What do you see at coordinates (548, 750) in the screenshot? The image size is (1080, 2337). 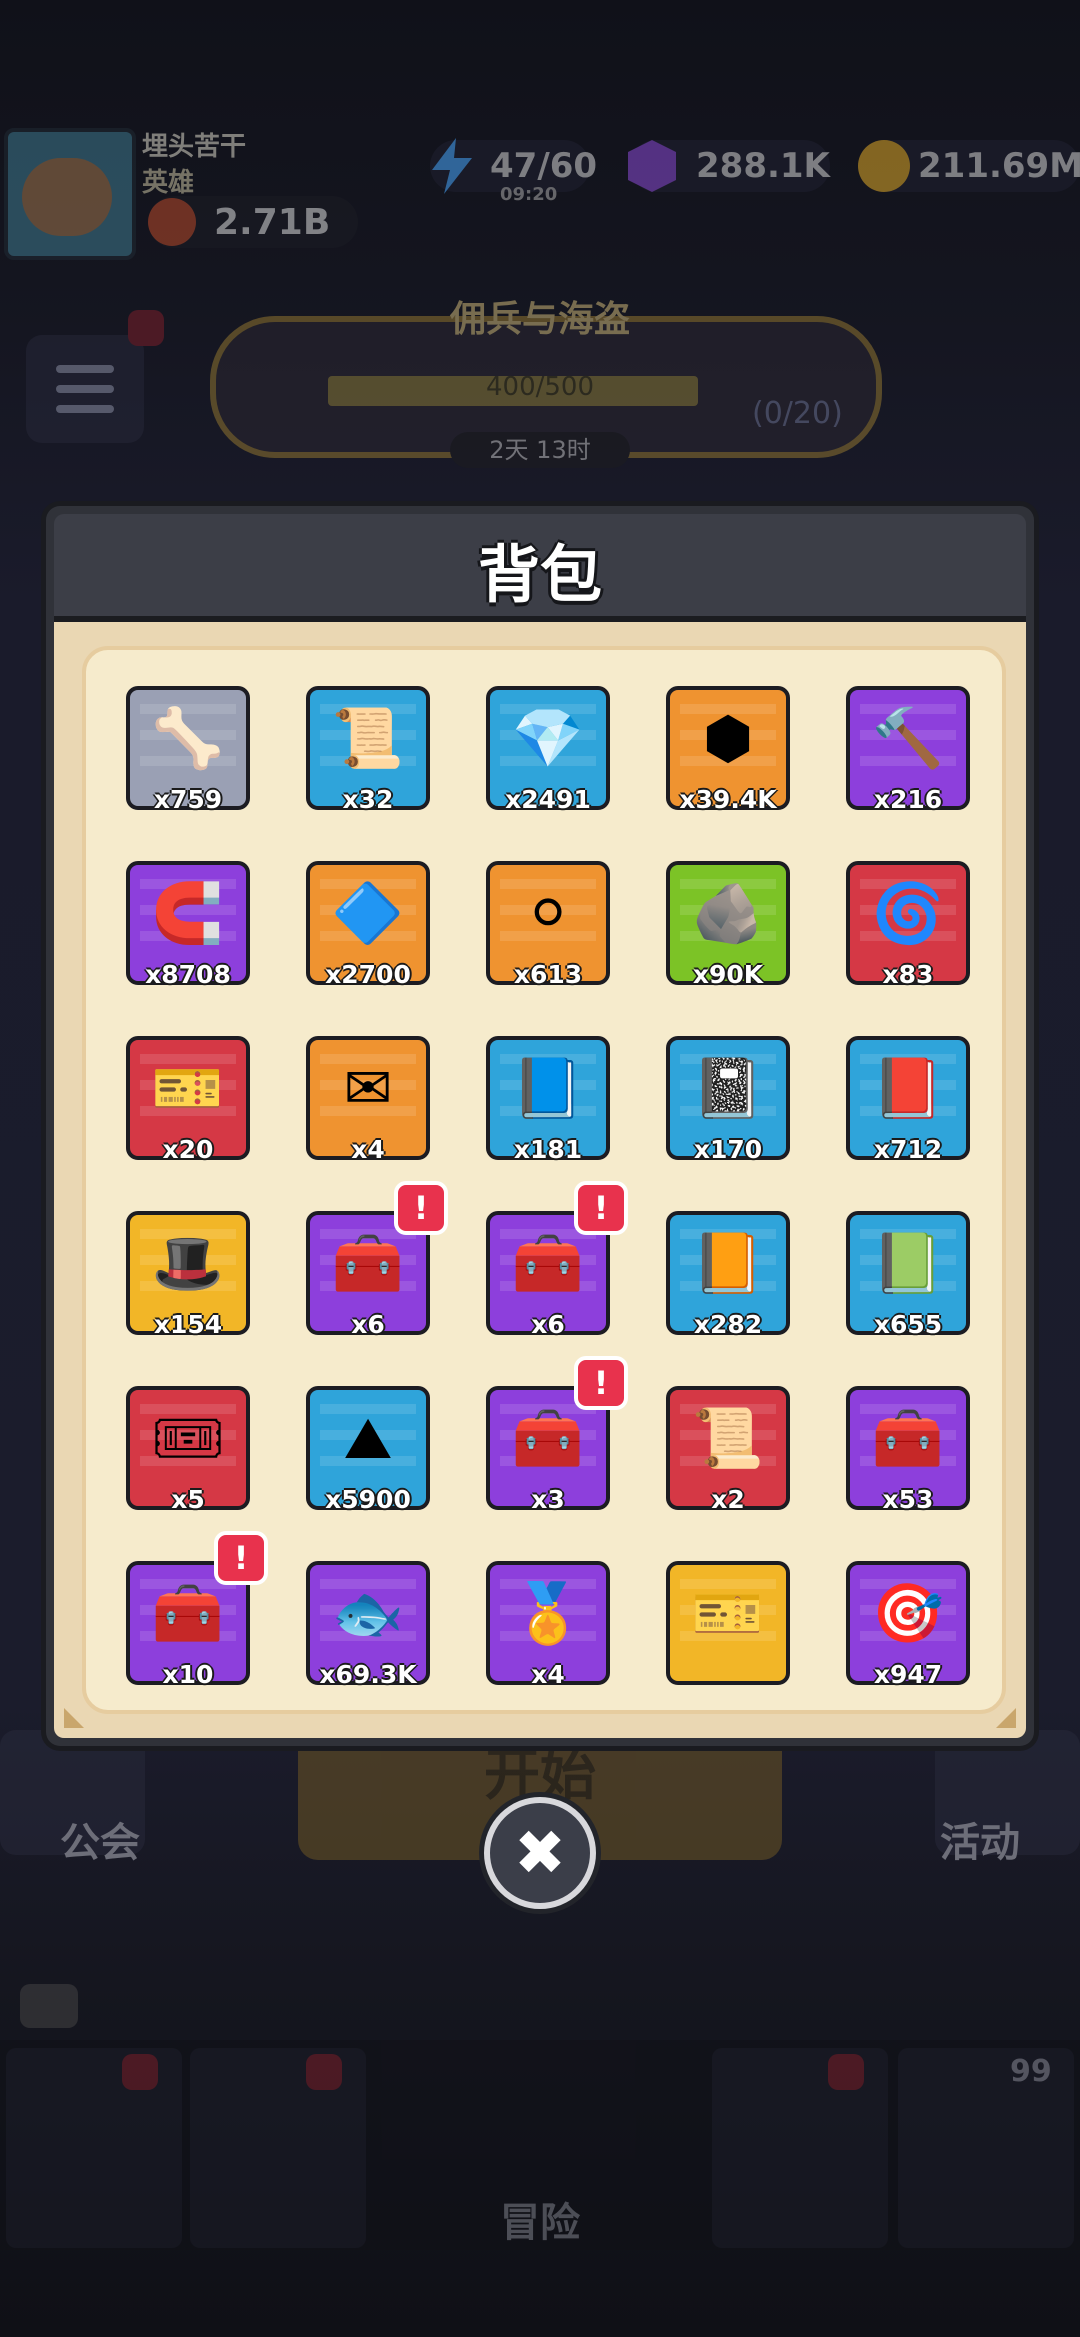 I see `inventory-slot: 💎 x2491` at bounding box center [548, 750].